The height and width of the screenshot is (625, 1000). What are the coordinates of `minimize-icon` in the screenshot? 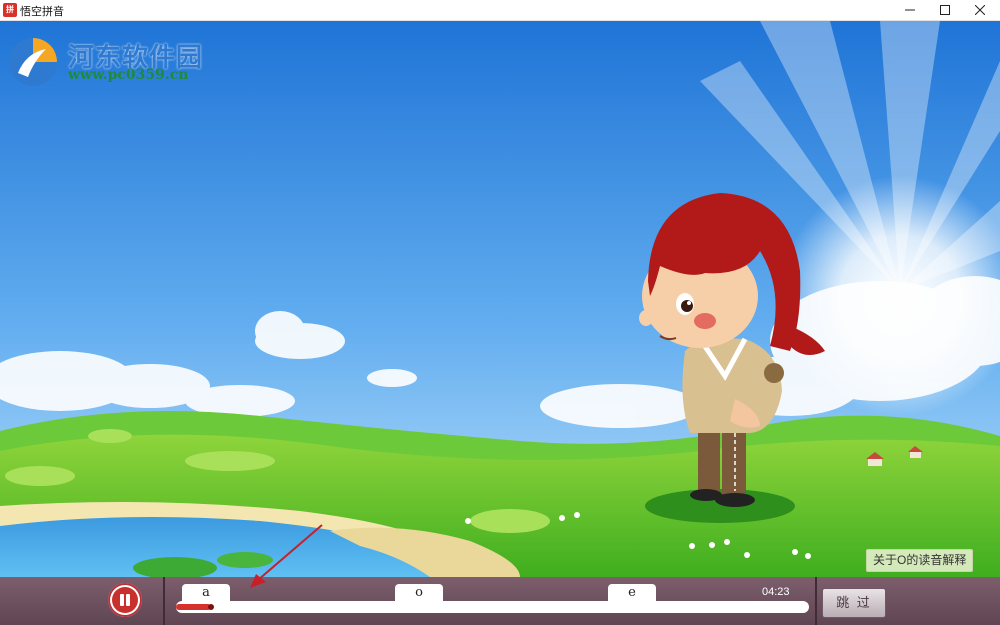 It's located at (910, 10).